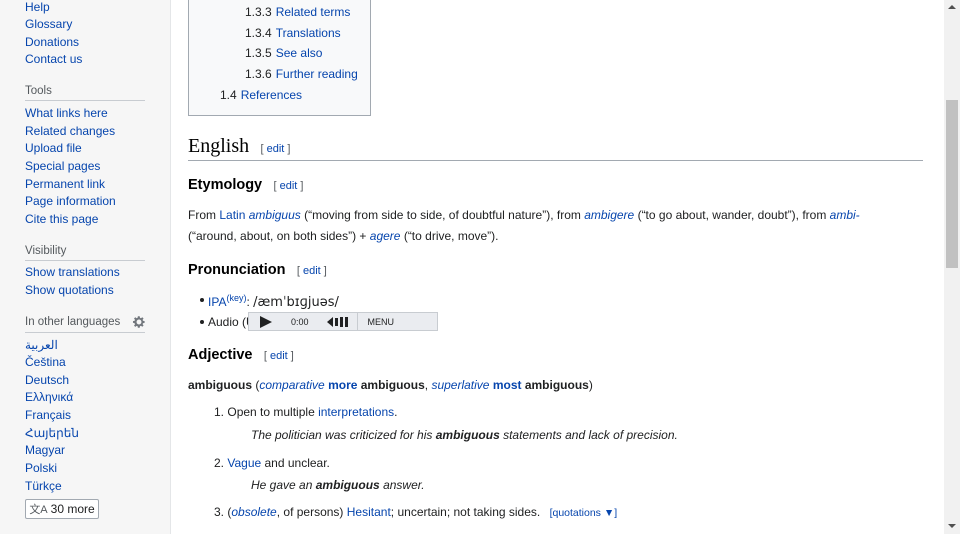  Describe the element at coordinates (220, 355) in the screenshot. I see `heading-adjective: Adjective` at that location.